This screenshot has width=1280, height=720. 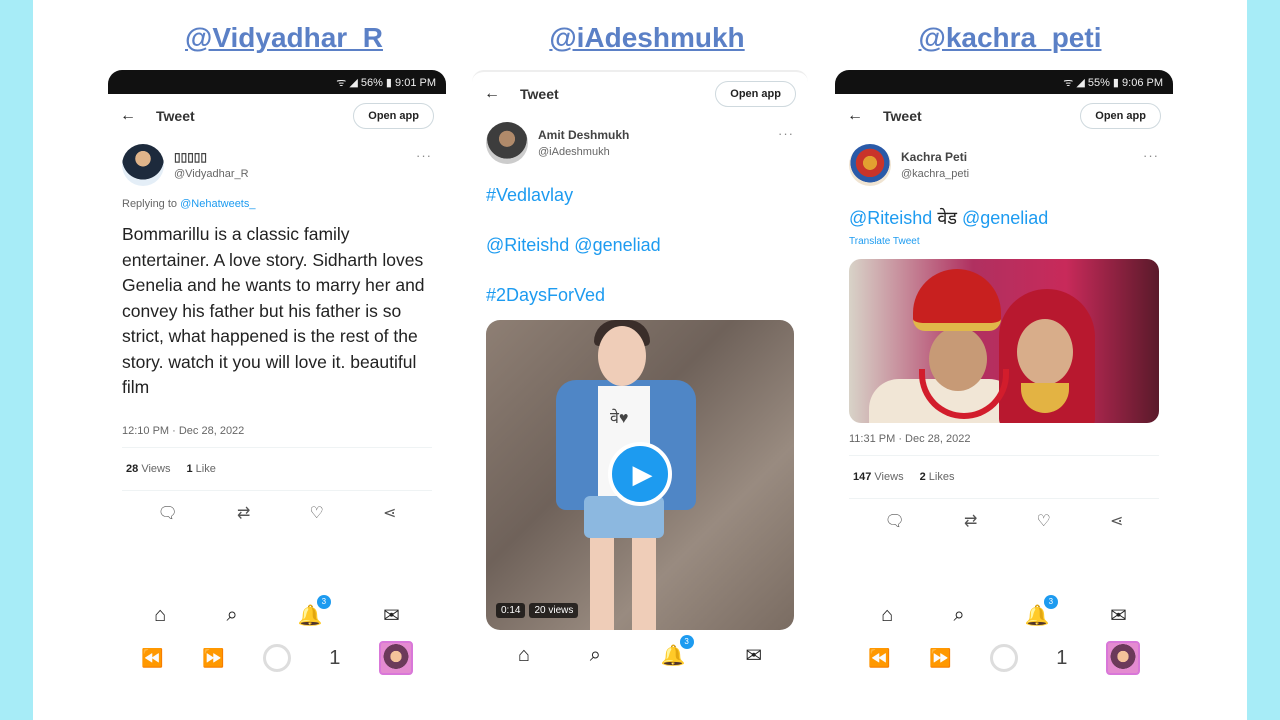 I want to click on video-figure-head, so click(x=622, y=356).